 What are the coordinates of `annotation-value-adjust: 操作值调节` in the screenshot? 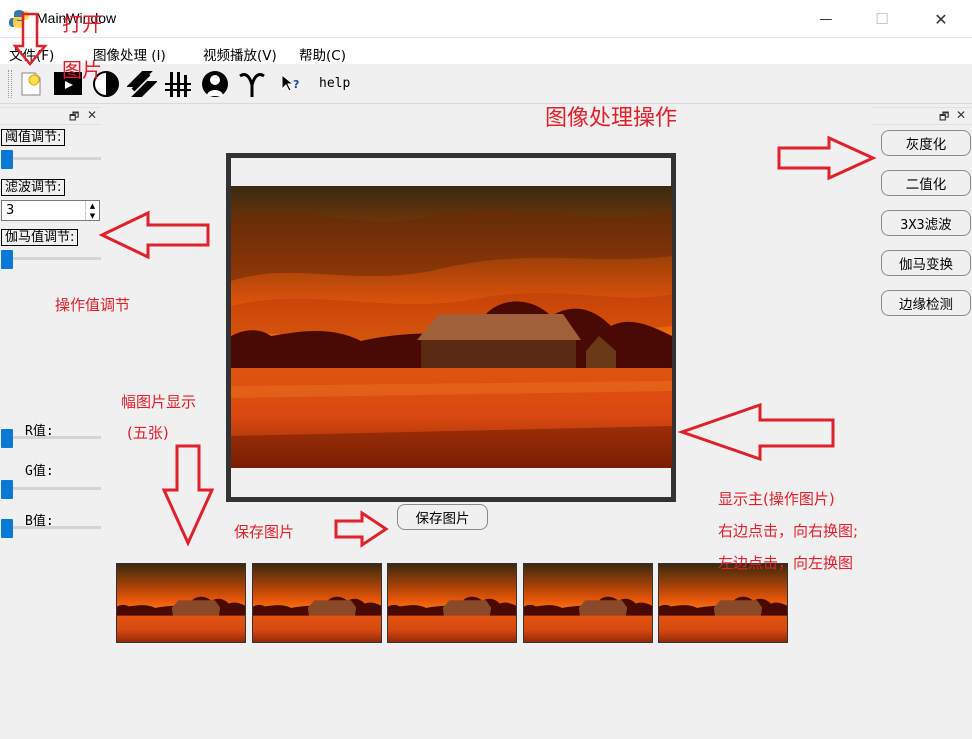 It's located at (93, 305).